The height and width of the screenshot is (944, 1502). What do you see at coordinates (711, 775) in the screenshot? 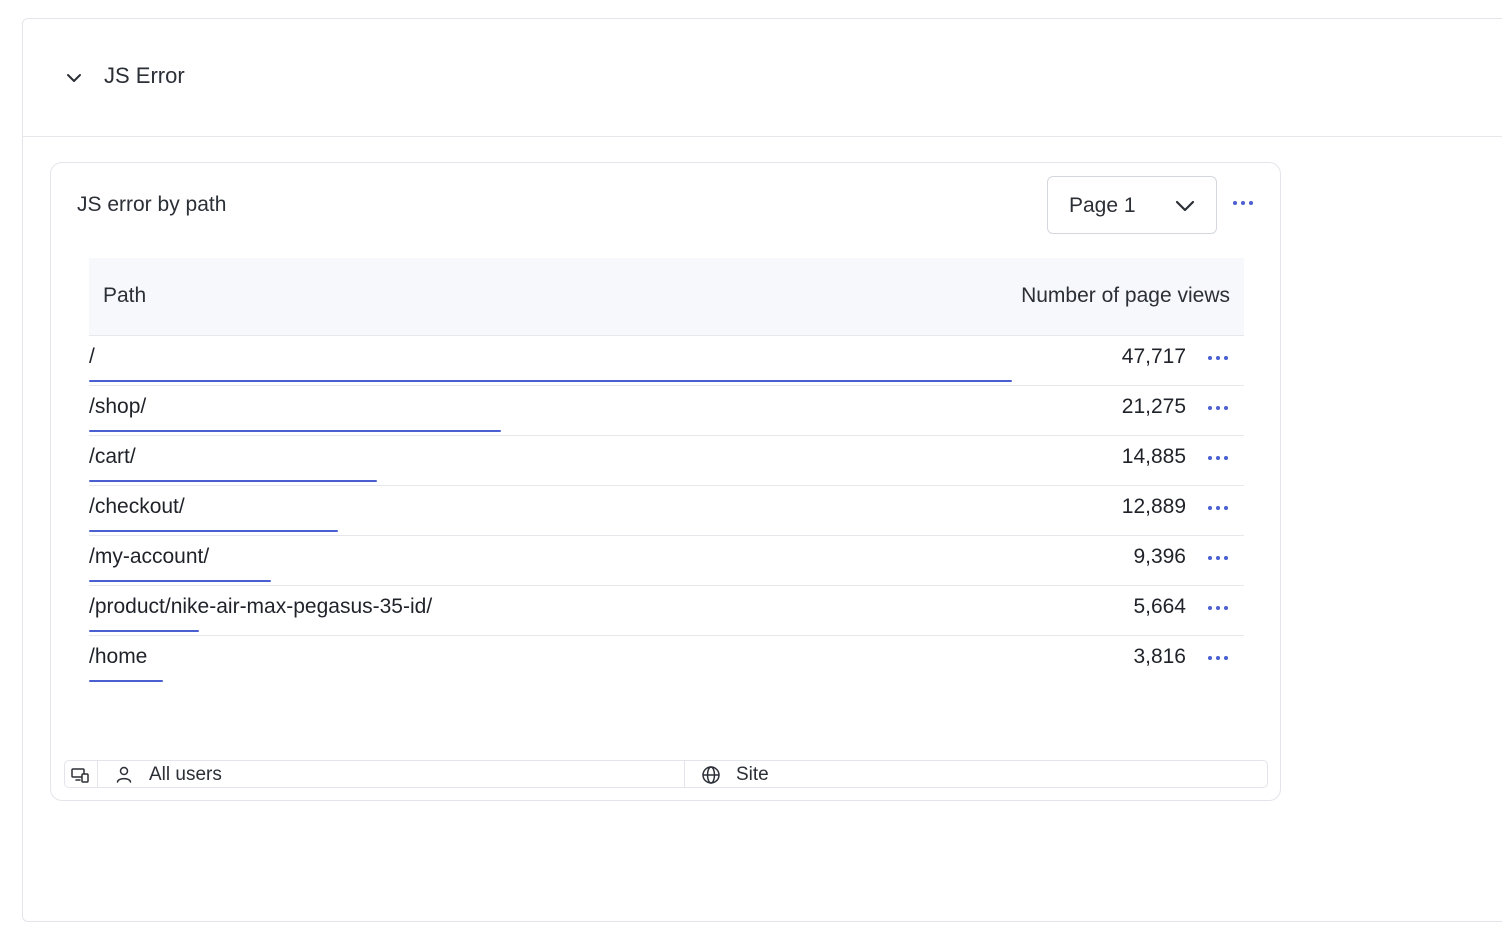
I see `globe-icon` at bounding box center [711, 775].